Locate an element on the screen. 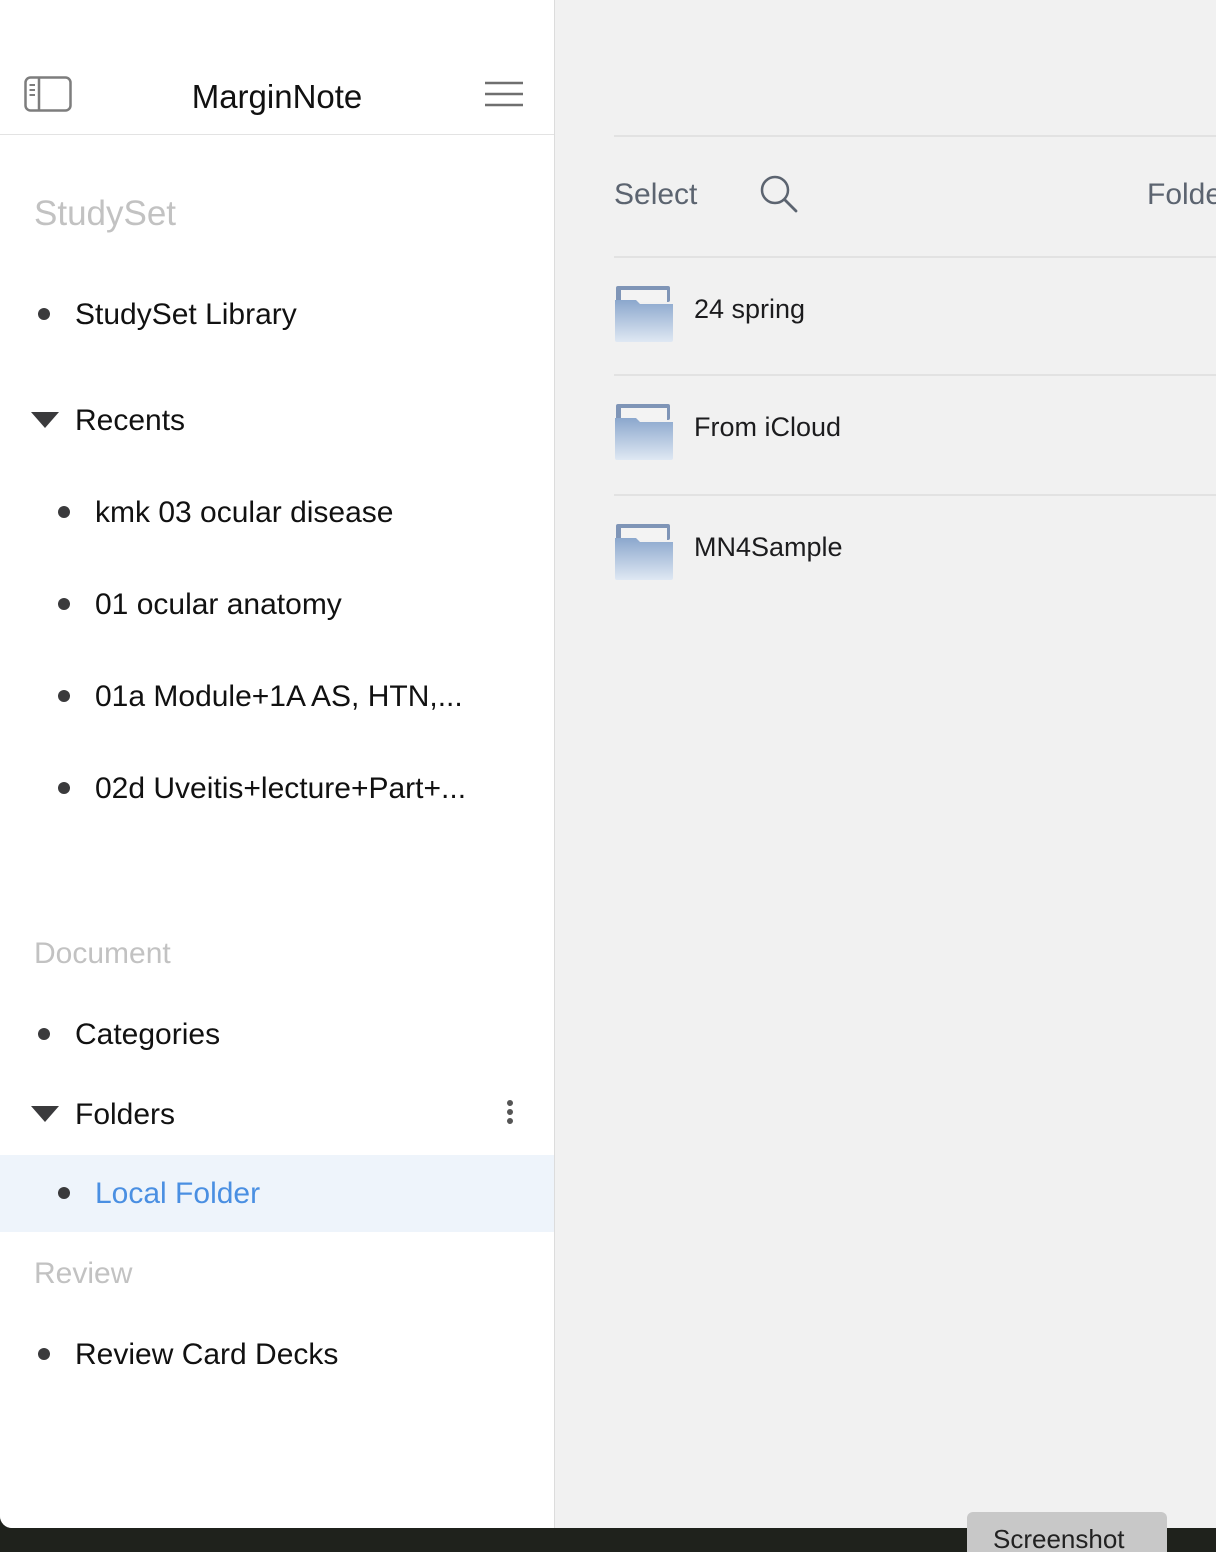 This screenshot has width=1216, height=1552. recent-item-label: 01 ocular anatomy is located at coordinates (218, 604).